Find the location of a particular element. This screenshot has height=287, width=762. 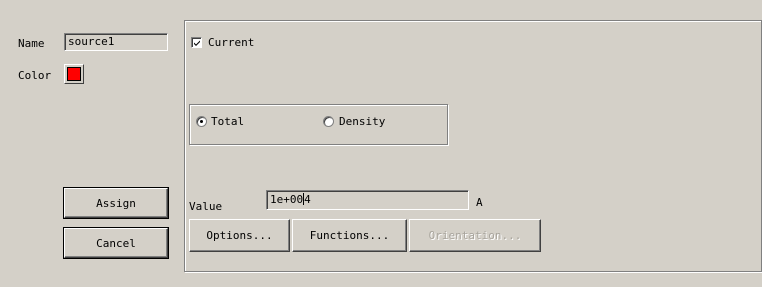

color-swatch-icon is located at coordinates (74, 74).